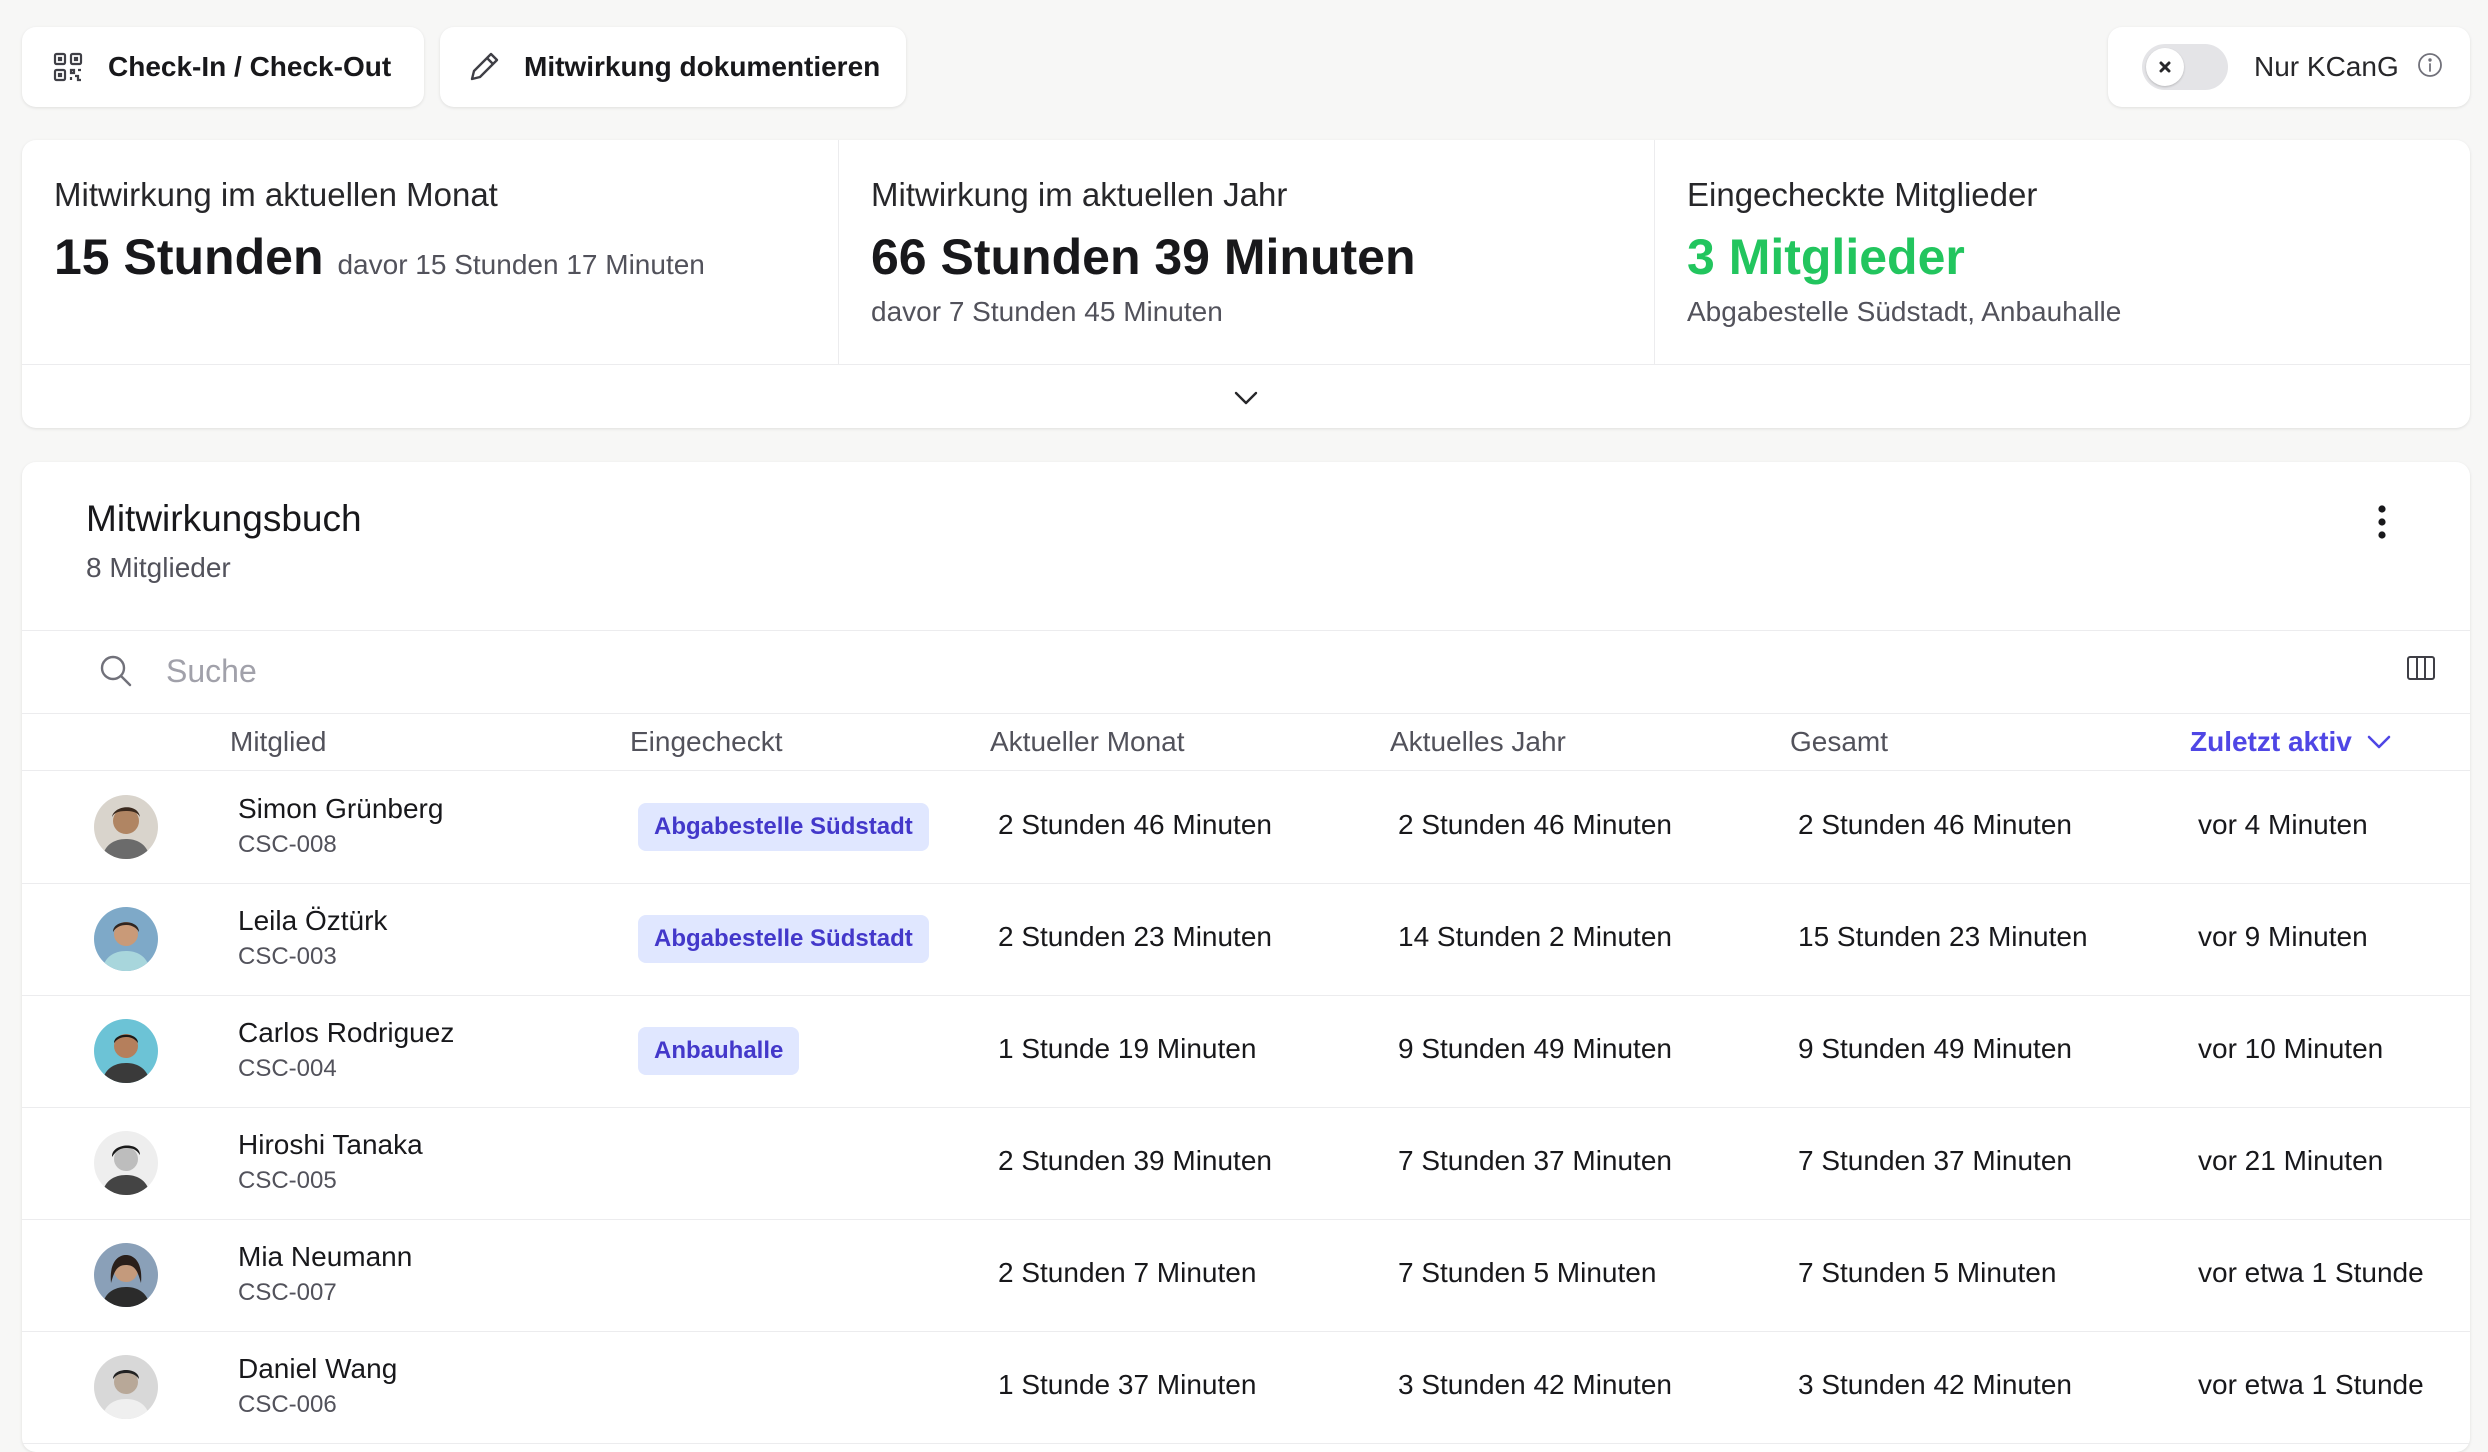 Image resolution: width=2488 pixels, height=1452 pixels. Describe the element at coordinates (1135, 824) in the screenshot. I see `month-hours: 2 Stunden 46 Minuten` at that location.